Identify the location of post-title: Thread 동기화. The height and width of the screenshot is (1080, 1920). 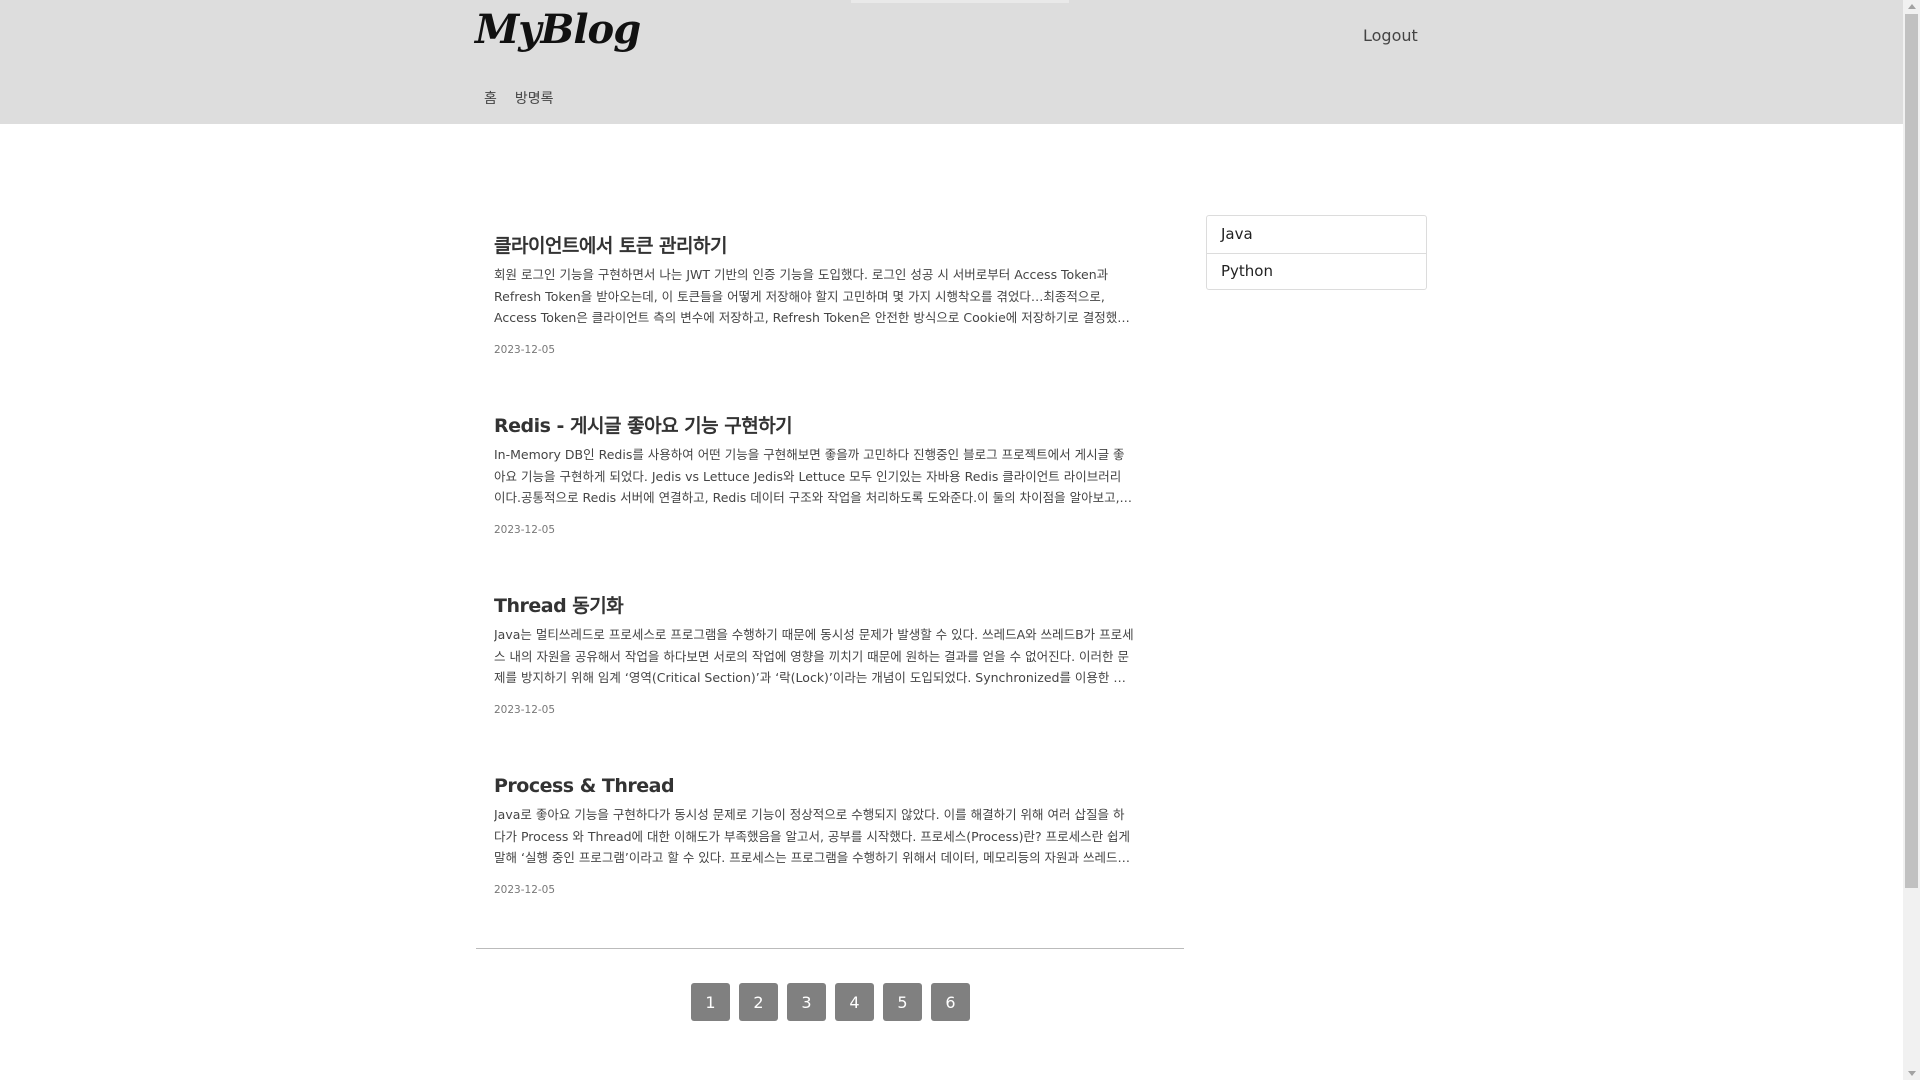
(814, 606).